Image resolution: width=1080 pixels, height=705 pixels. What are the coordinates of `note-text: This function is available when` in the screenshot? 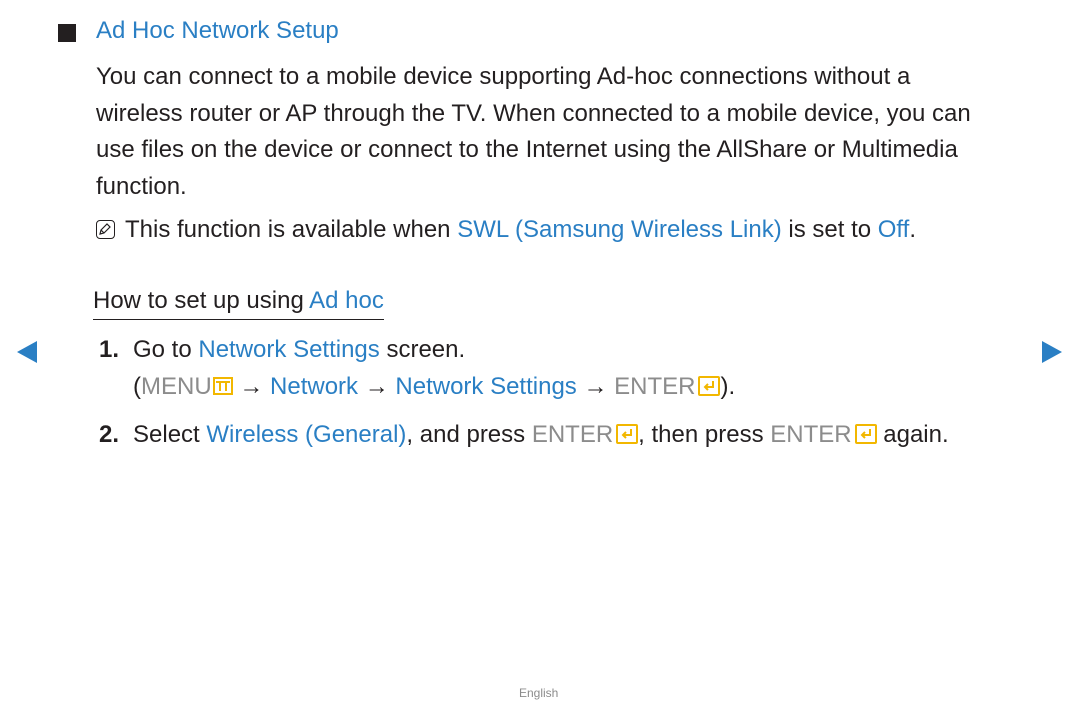 It's located at (291, 229).